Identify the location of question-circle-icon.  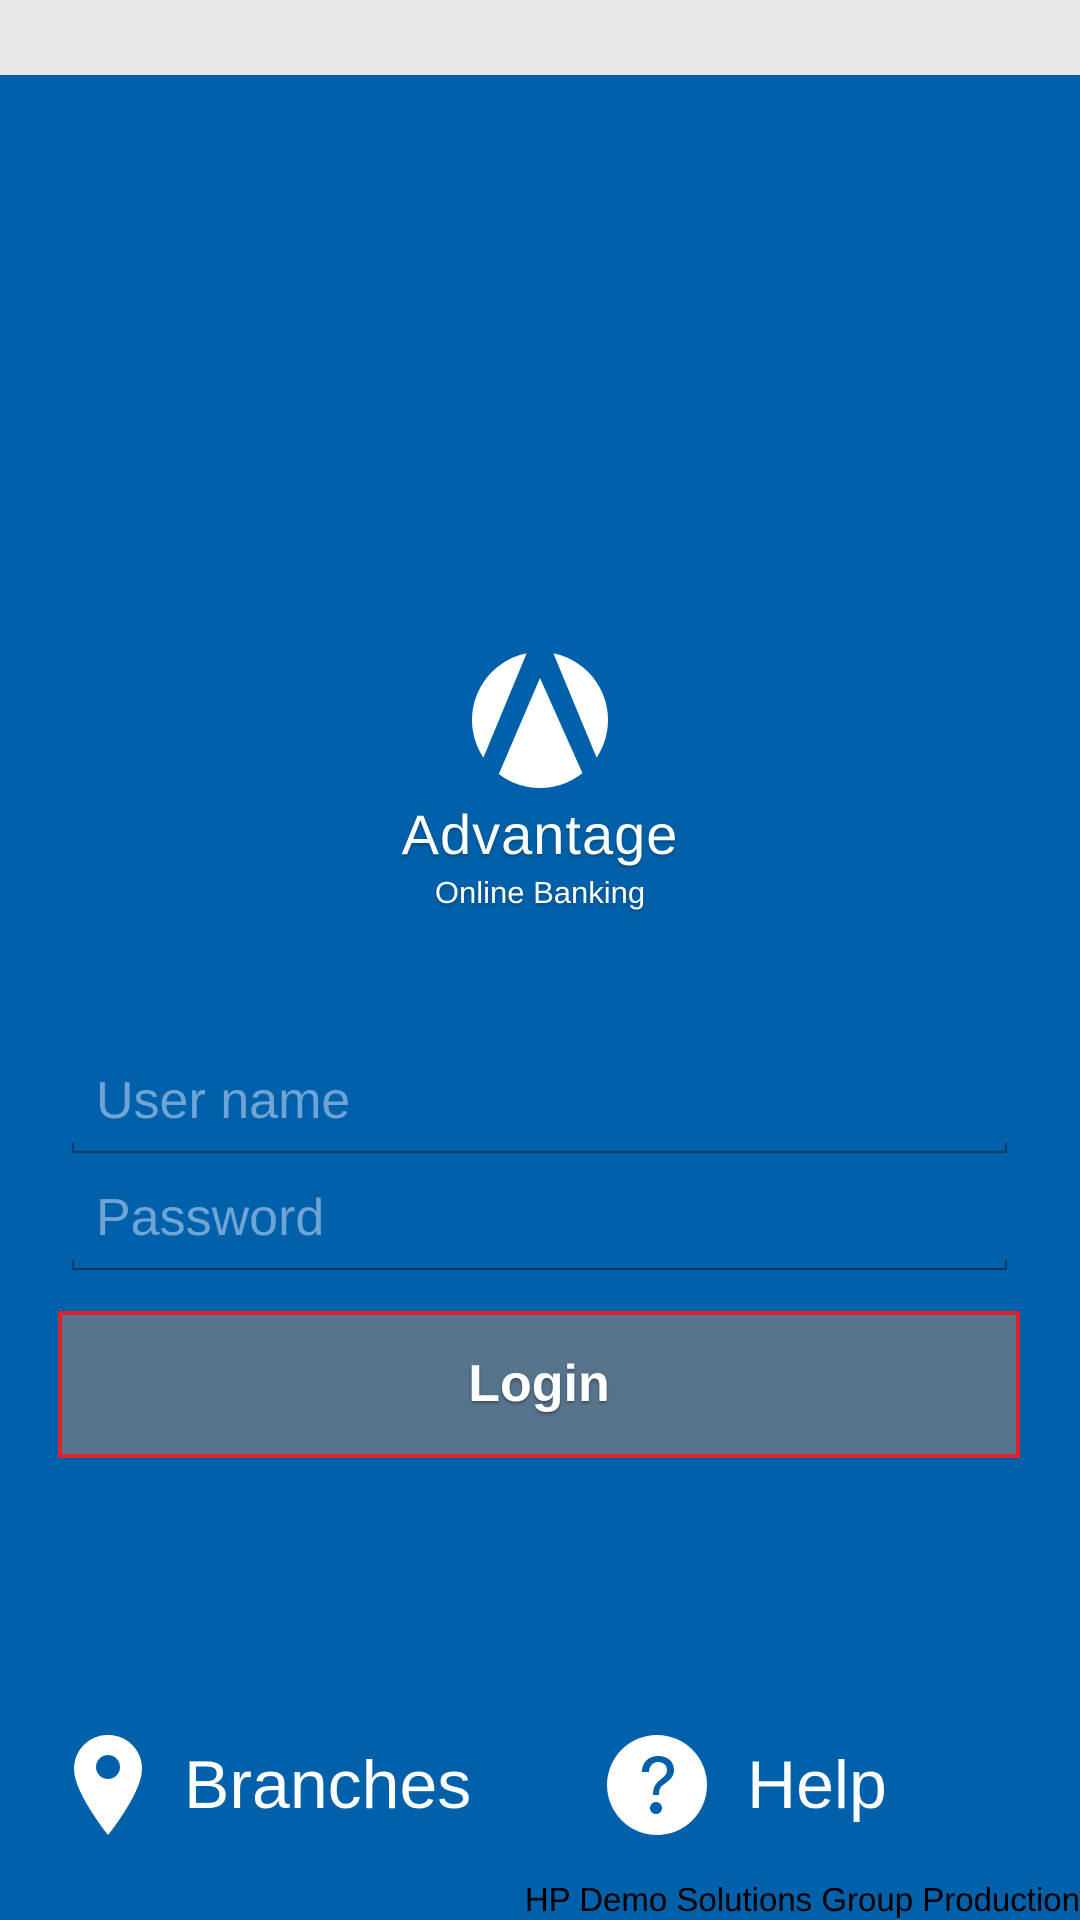
(657, 1785).